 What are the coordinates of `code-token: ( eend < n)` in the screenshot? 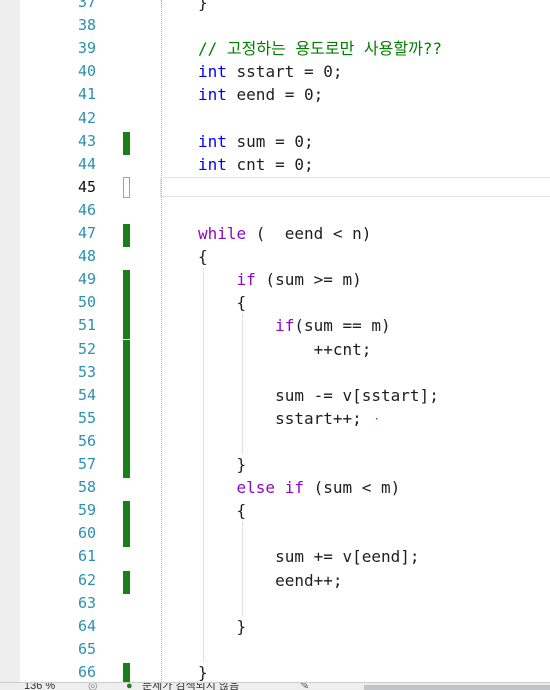 It's located at (309, 233).